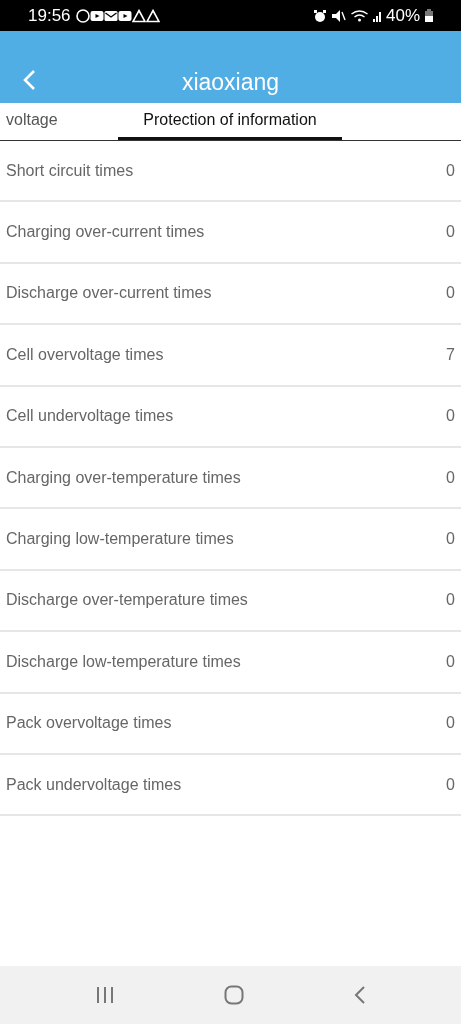  I want to click on row-label: Charging over-temperature times, so click(123, 477).